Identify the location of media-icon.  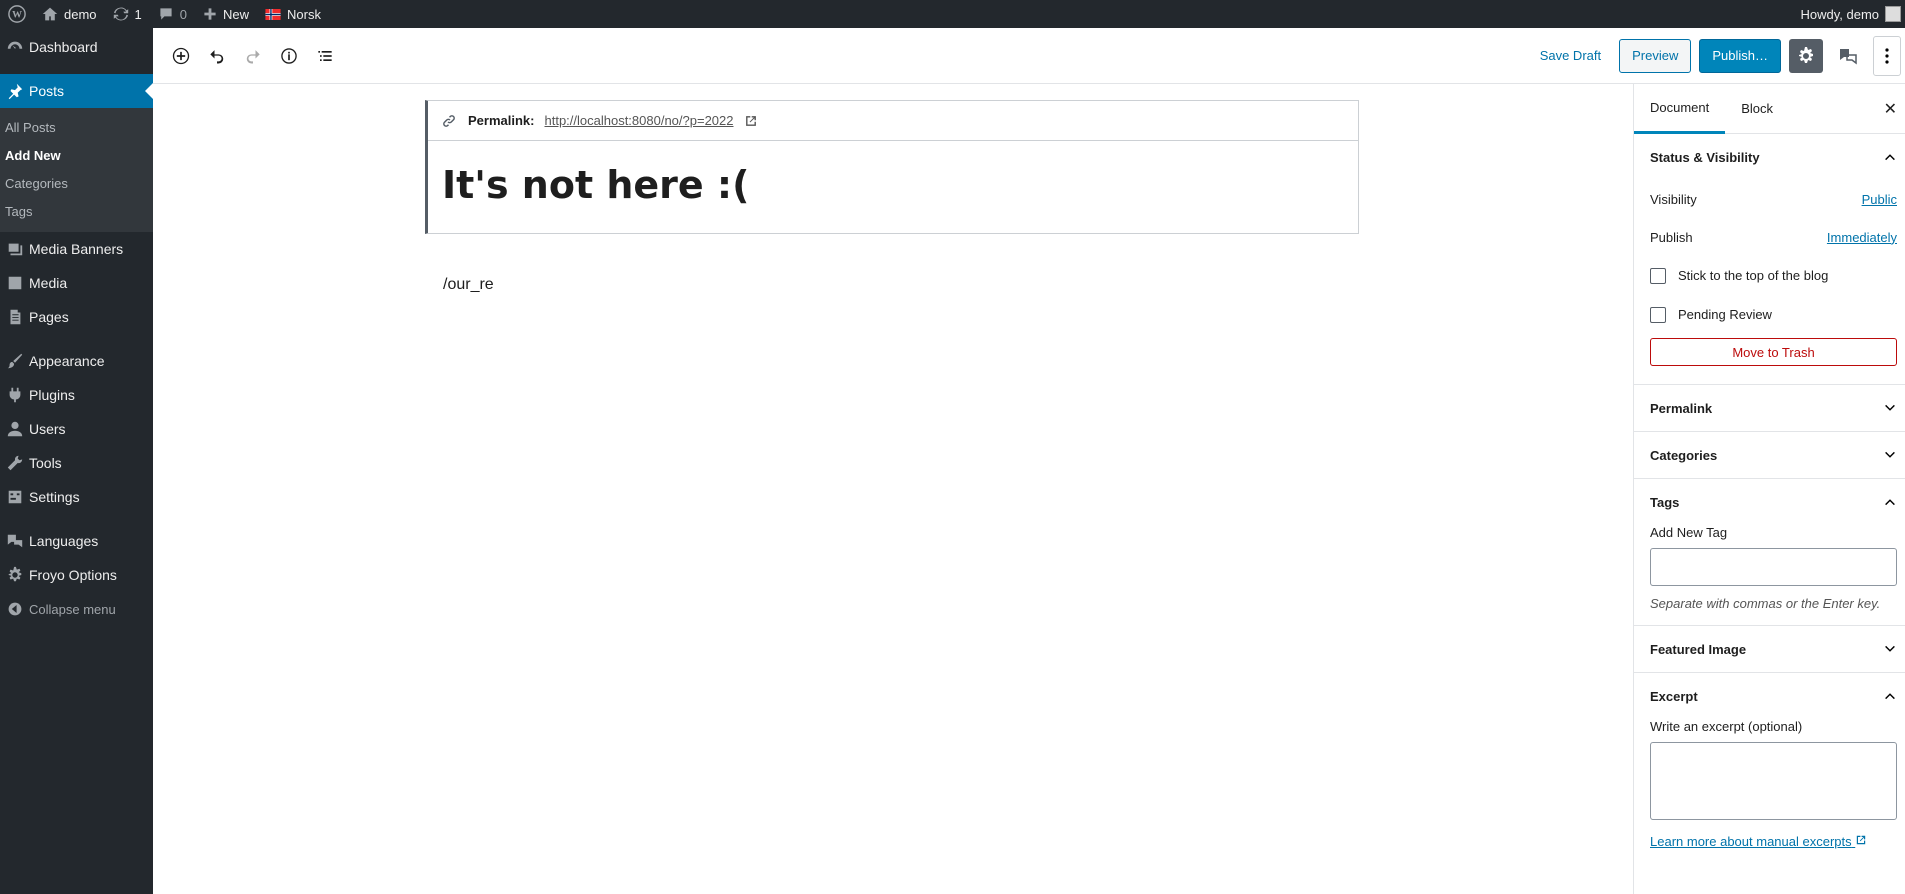
(14, 283).